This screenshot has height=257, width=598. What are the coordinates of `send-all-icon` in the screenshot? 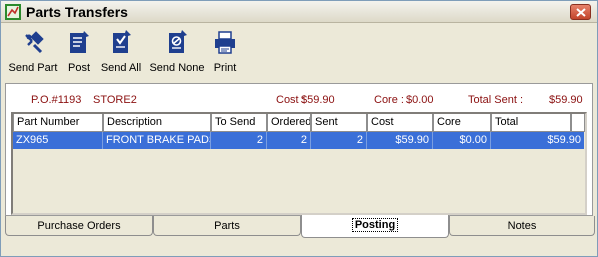 It's located at (122, 41).